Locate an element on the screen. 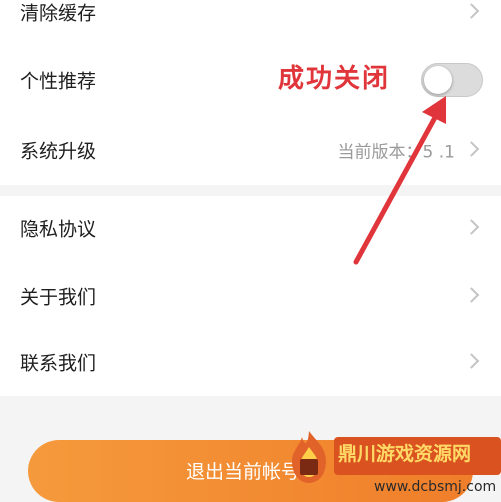 The width and height of the screenshot is (501, 502). red-arrow-icon is located at coordinates (399, 180).